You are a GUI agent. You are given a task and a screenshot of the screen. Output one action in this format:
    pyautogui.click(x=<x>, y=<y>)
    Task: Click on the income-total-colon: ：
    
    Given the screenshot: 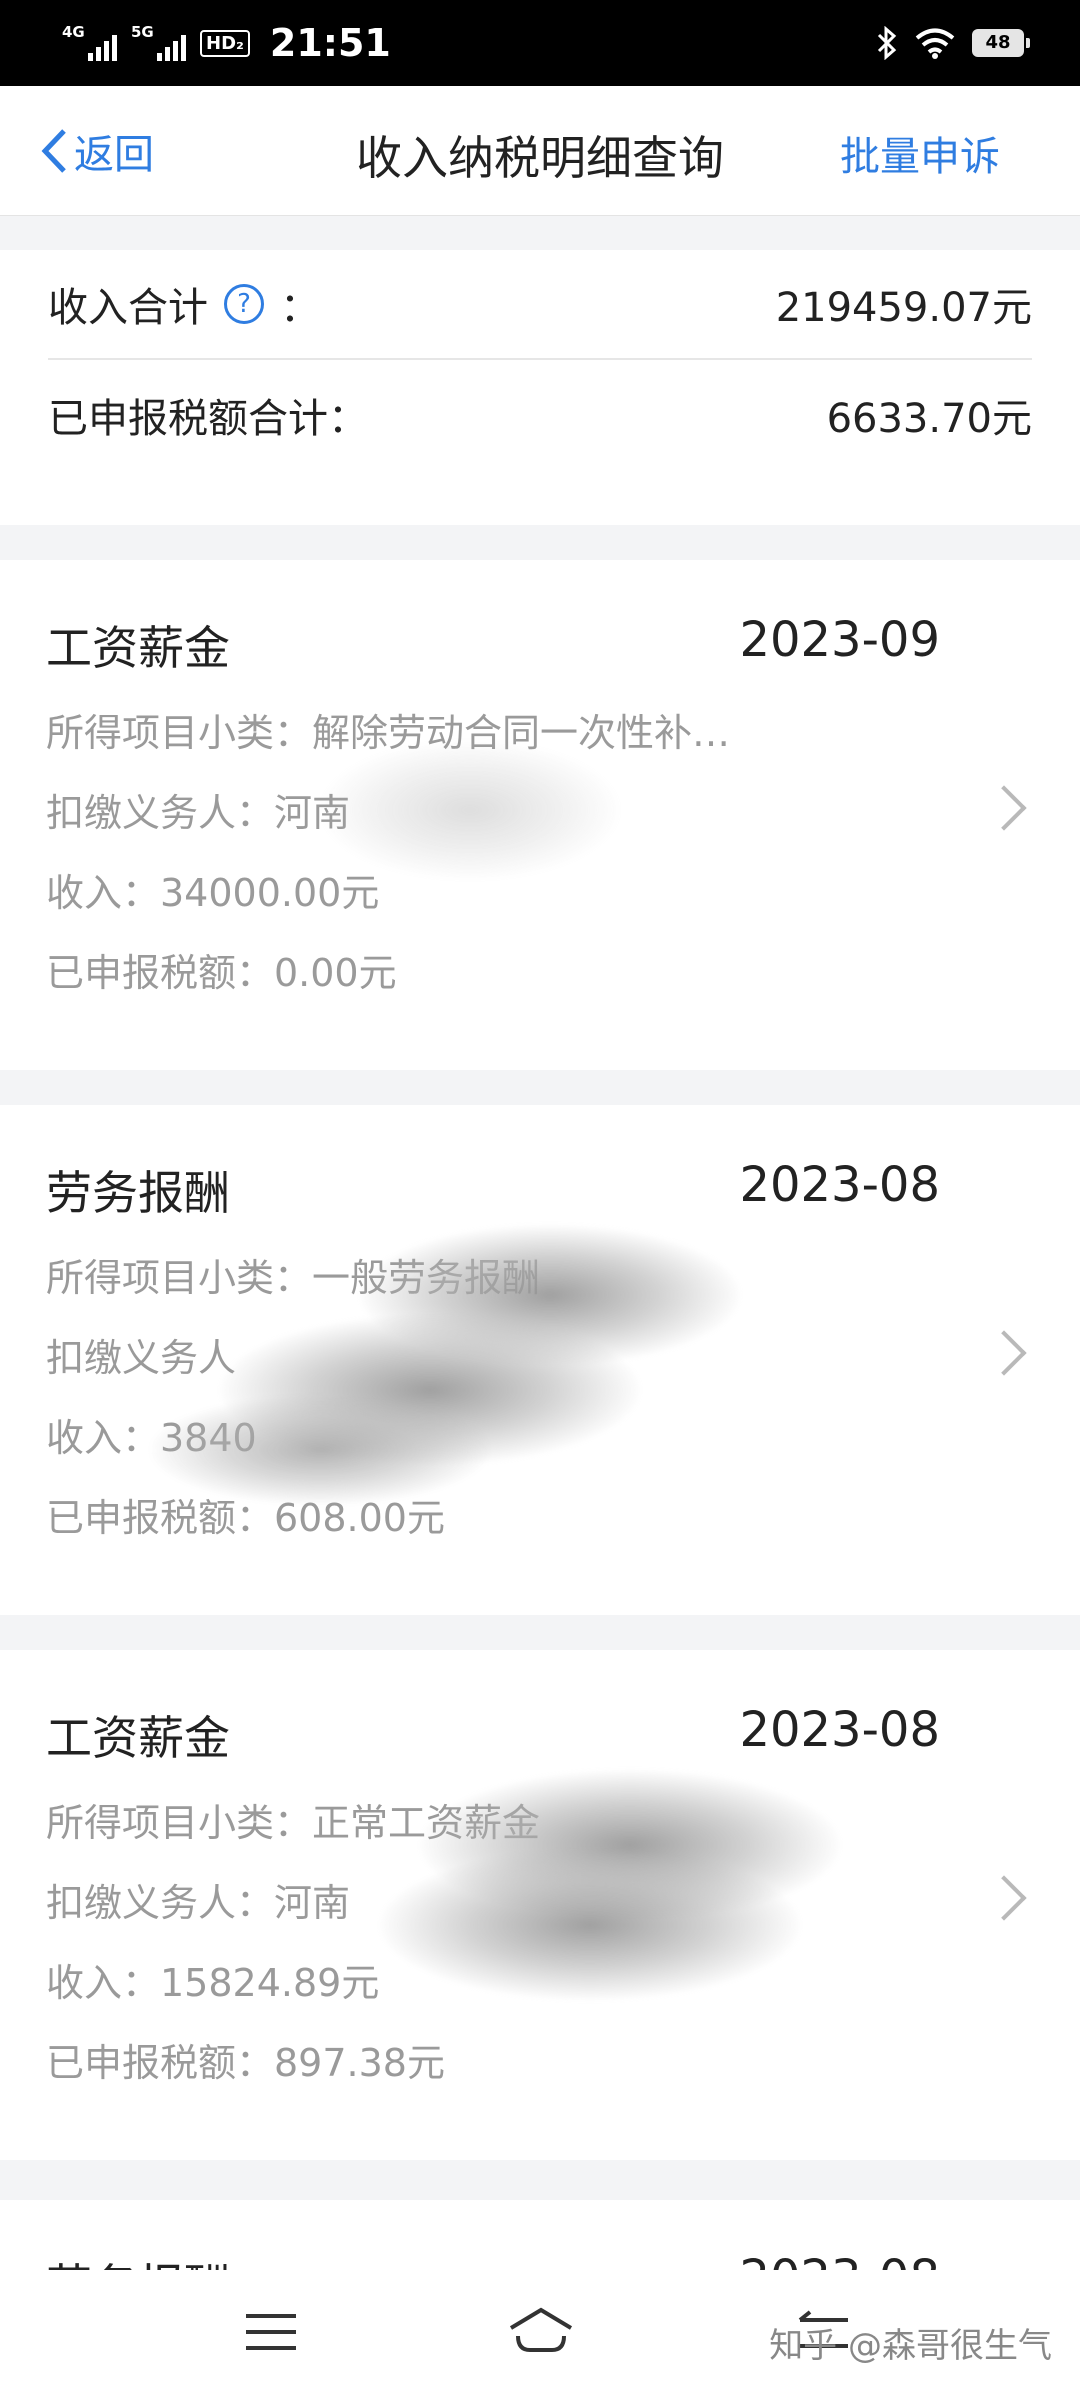 What is the action you would take?
    pyautogui.click(x=300, y=308)
    